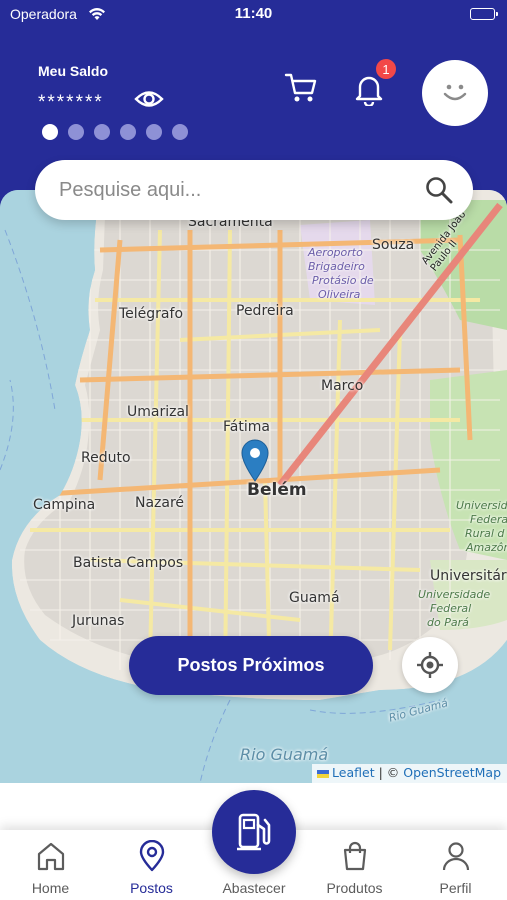  Describe the element at coordinates (50, 888) in the screenshot. I see `nav-label-home: Home` at that location.